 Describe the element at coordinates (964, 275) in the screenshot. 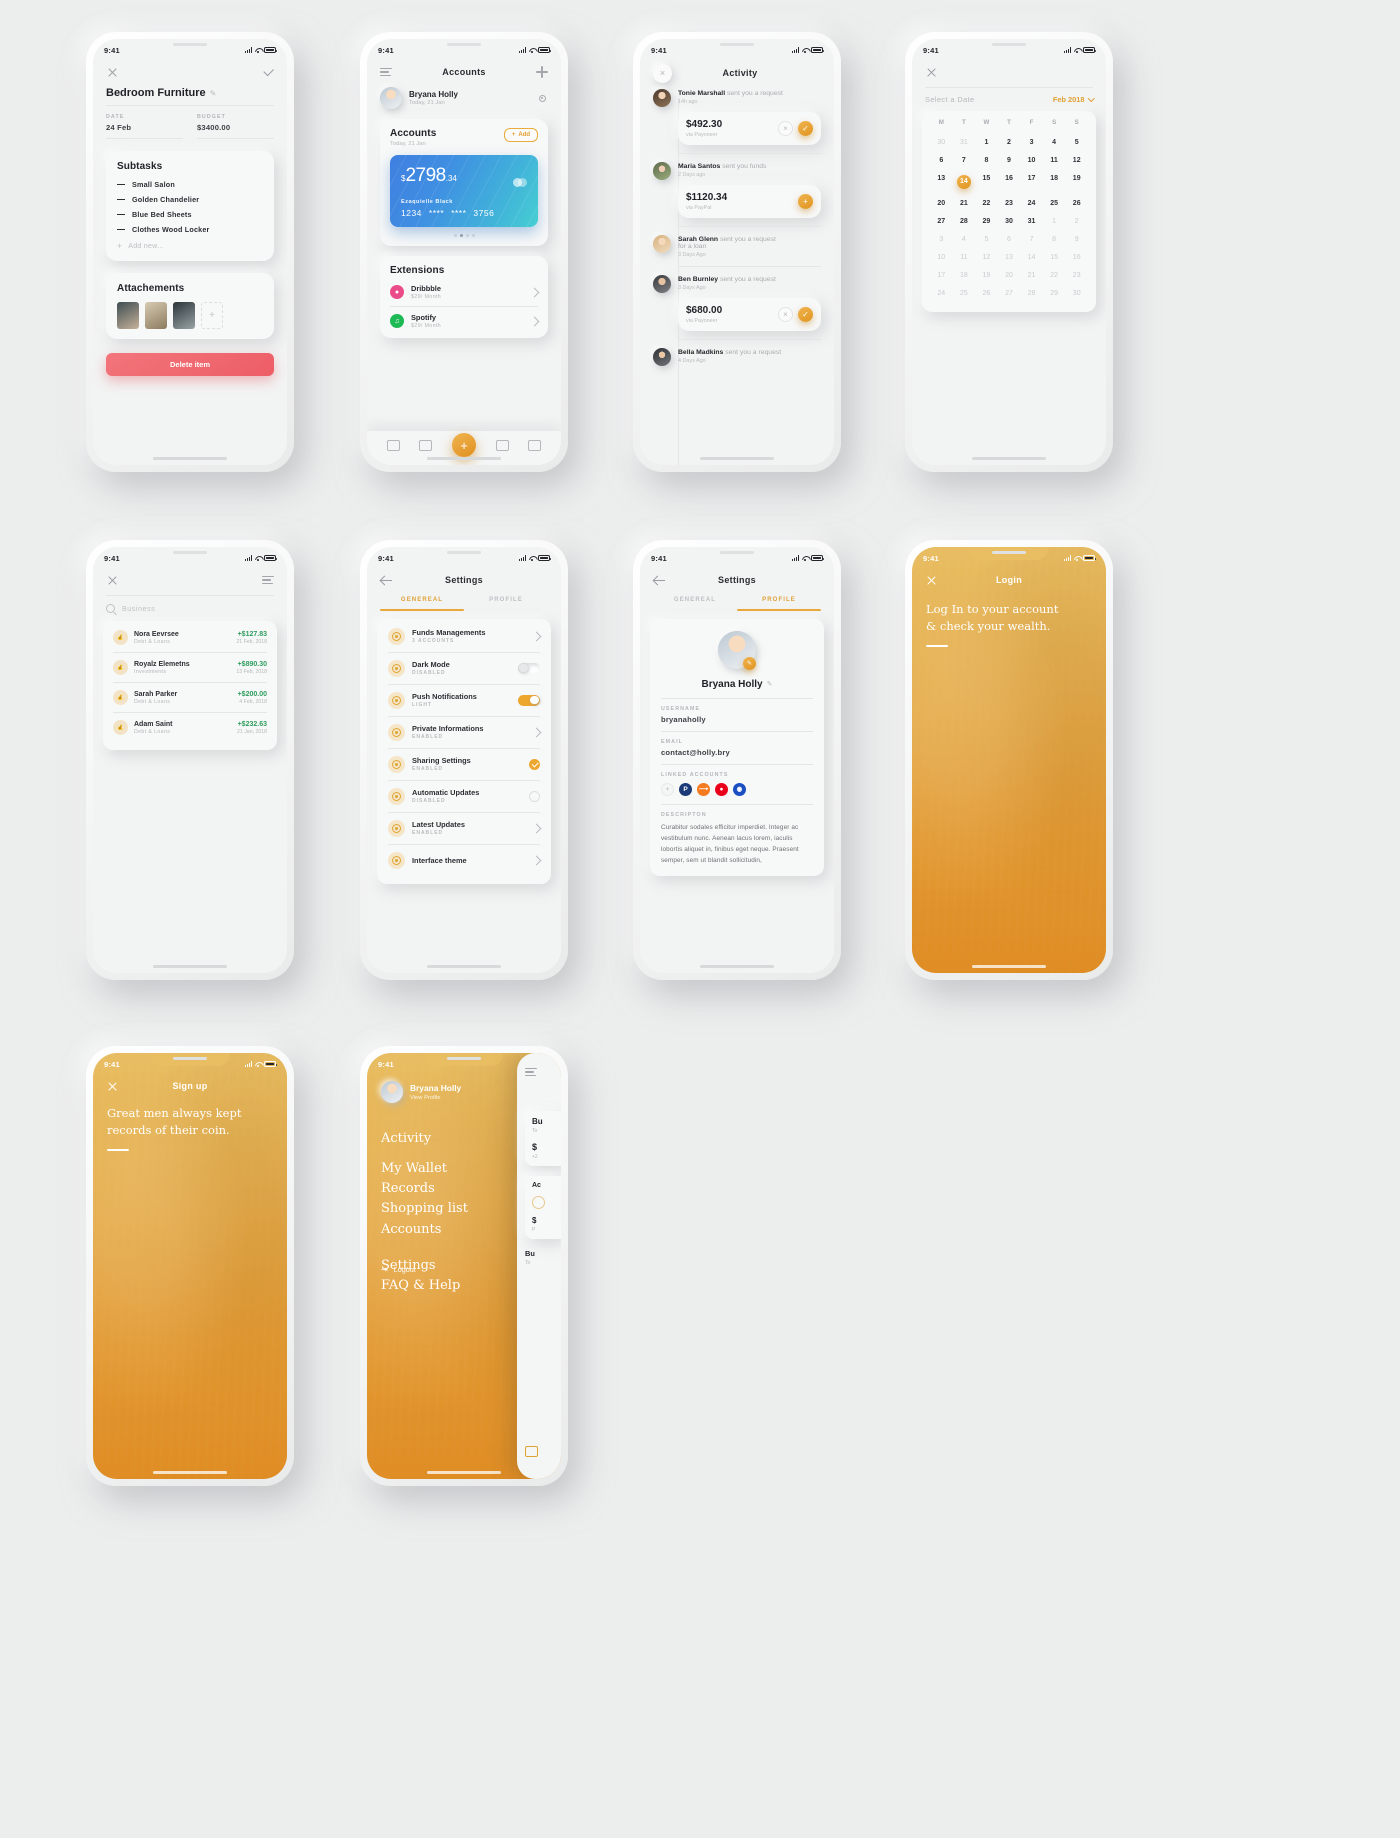

I see `calendar-day: 18` at that location.